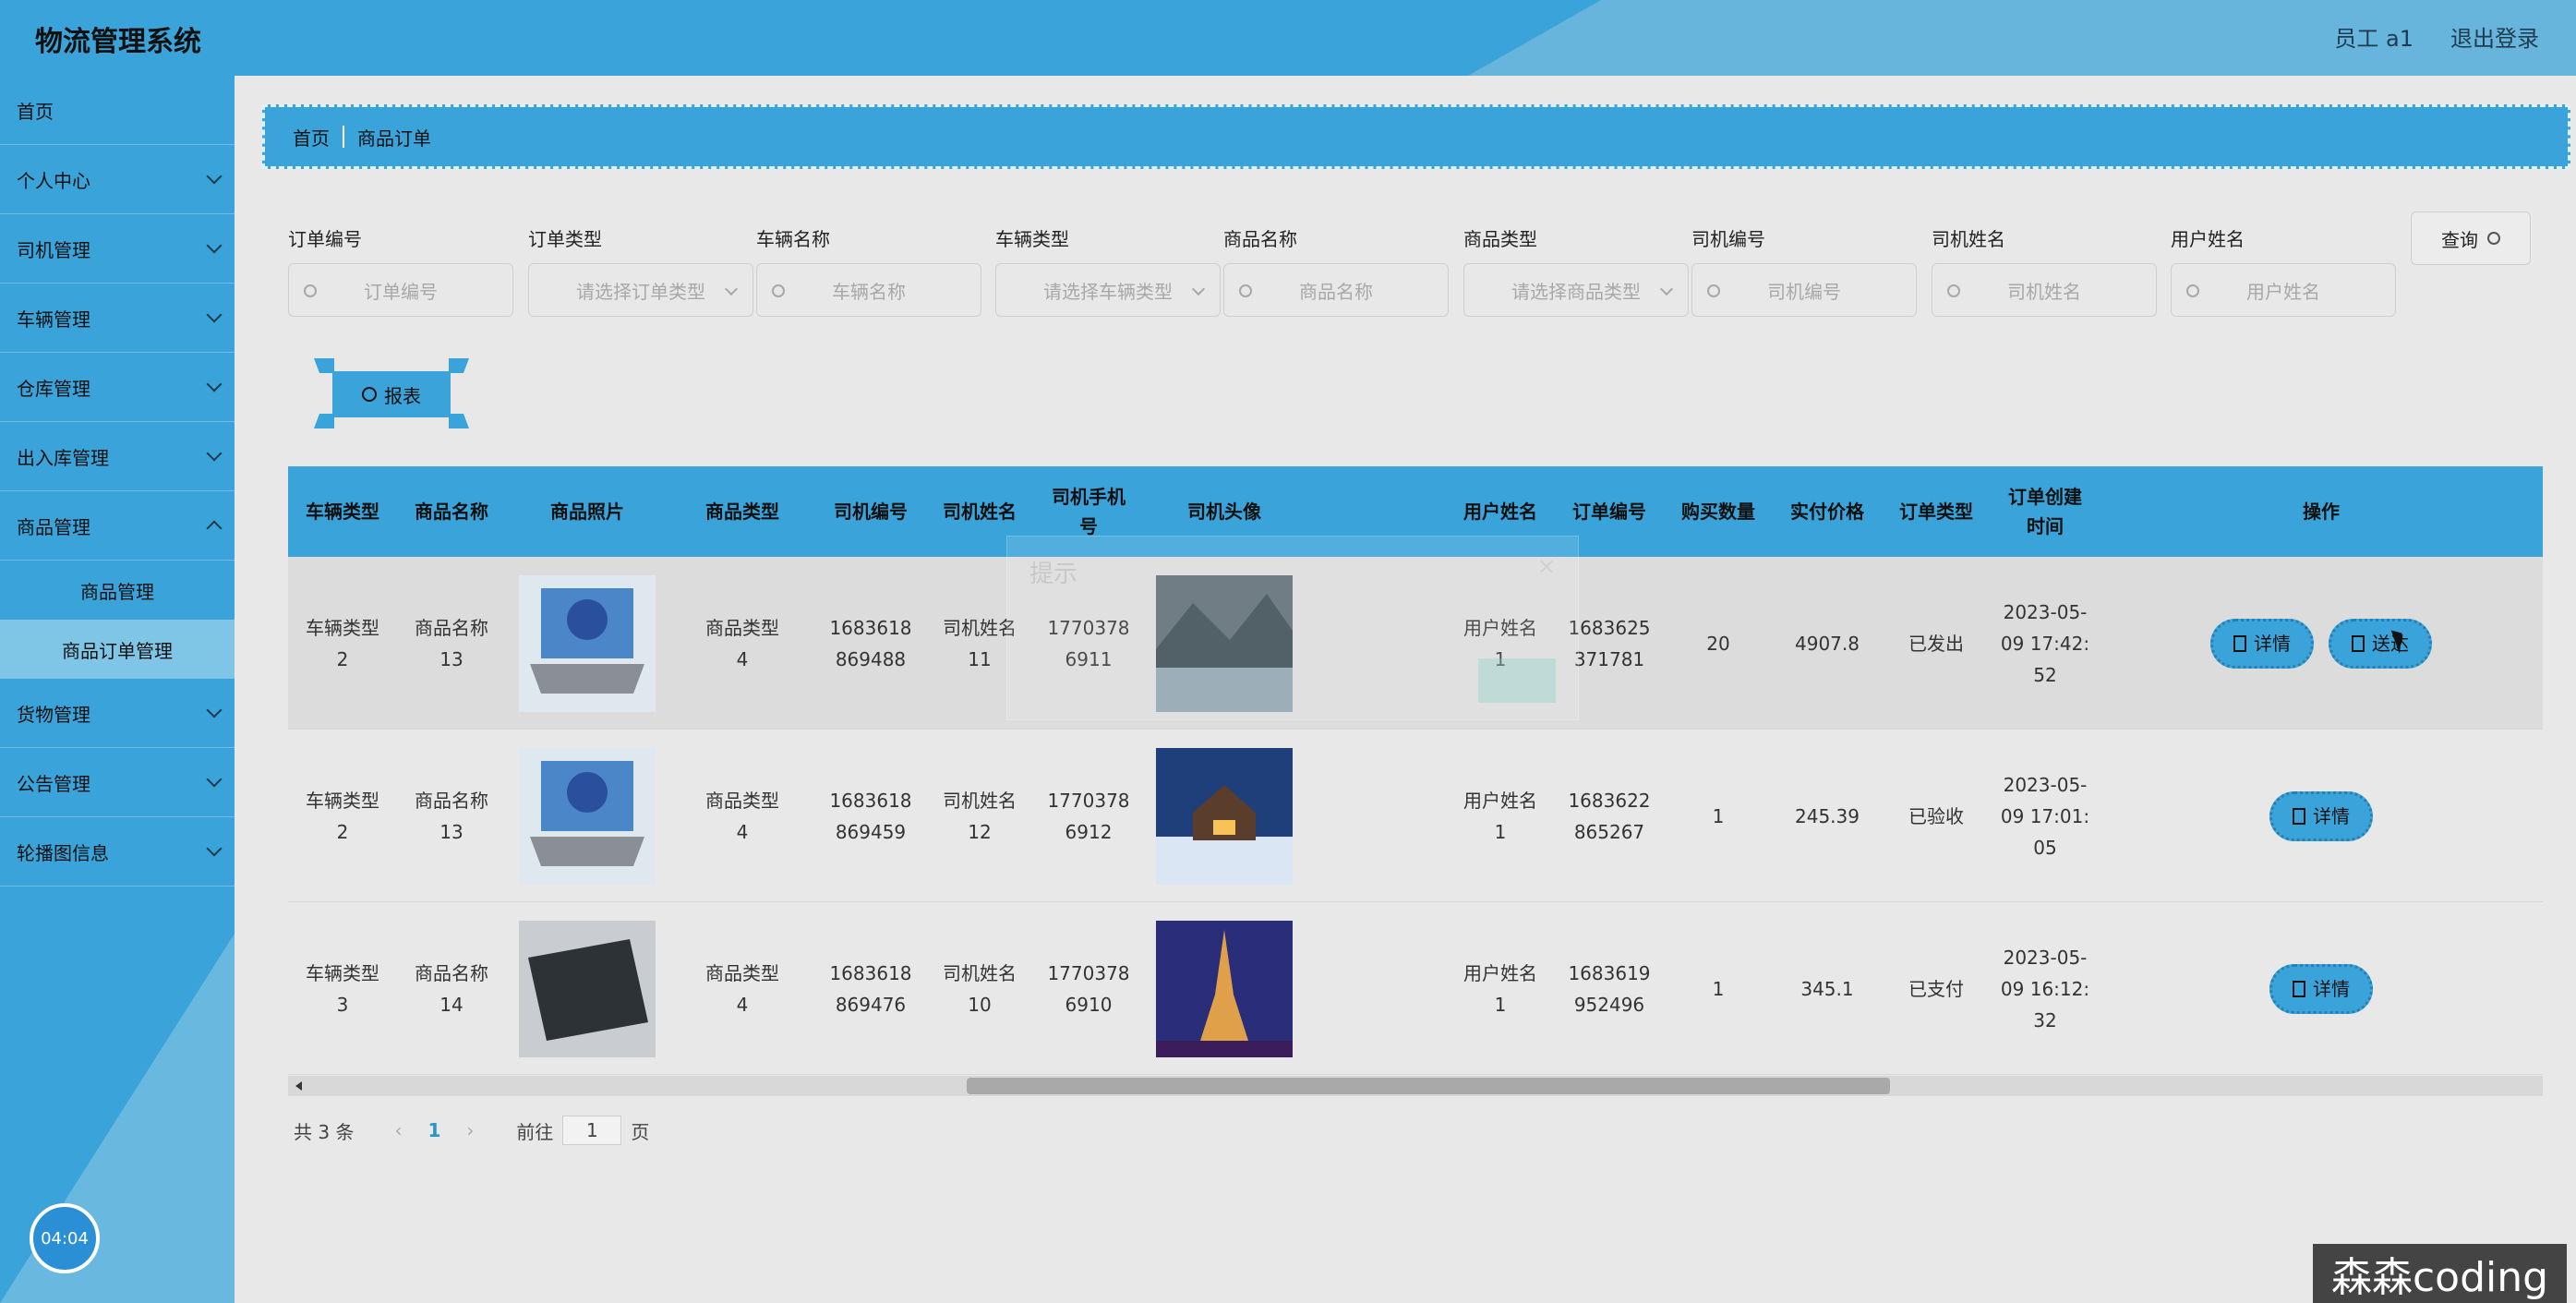 The image size is (2576, 1303). I want to click on cell-driver-no: 1683618869476, so click(870, 988).